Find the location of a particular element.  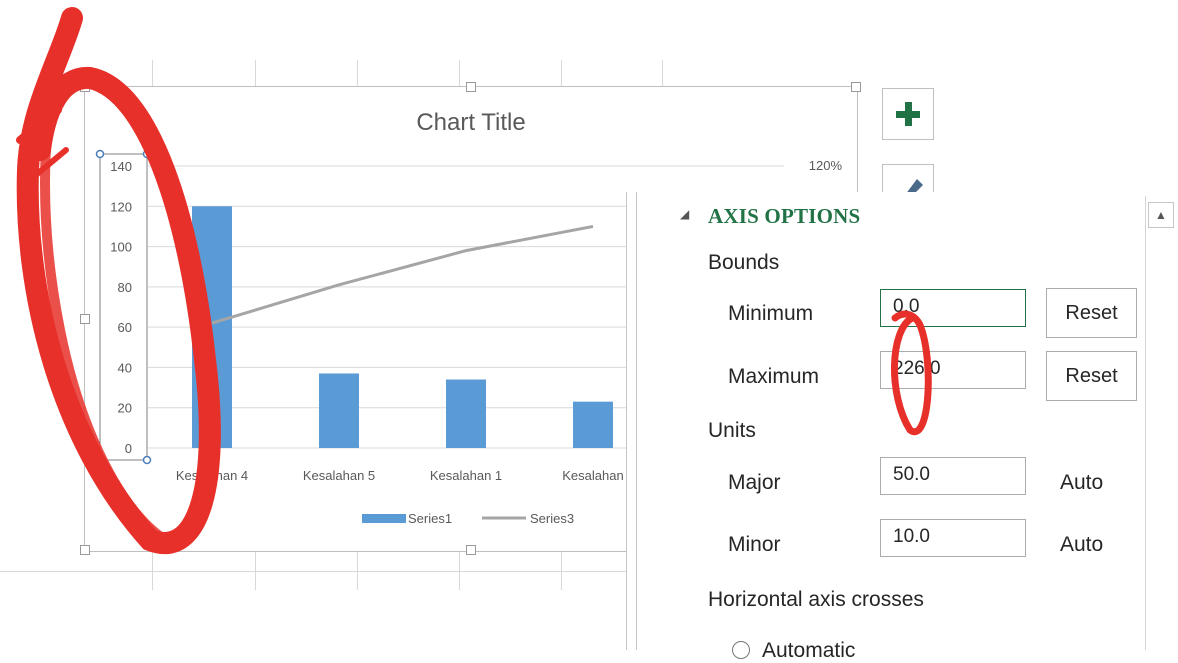

y-tick-label: 140 is located at coordinates (121, 166).